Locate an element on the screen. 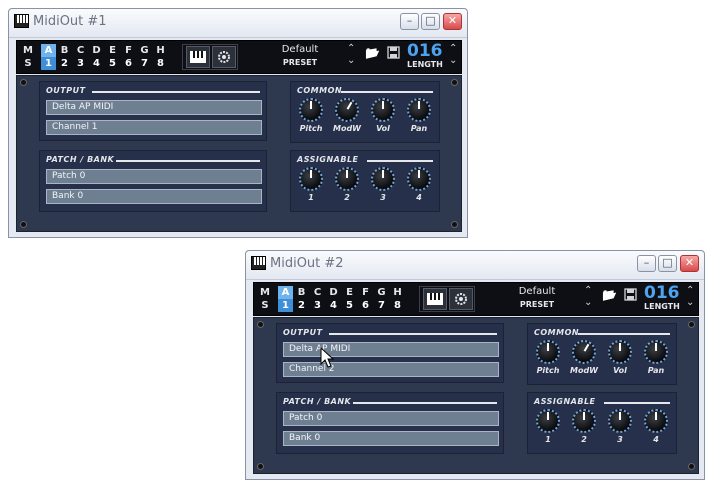 Image resolution: width=713 pixels, height=489 pixels. common-heading: COMMON is located at coordinates (320, 90).